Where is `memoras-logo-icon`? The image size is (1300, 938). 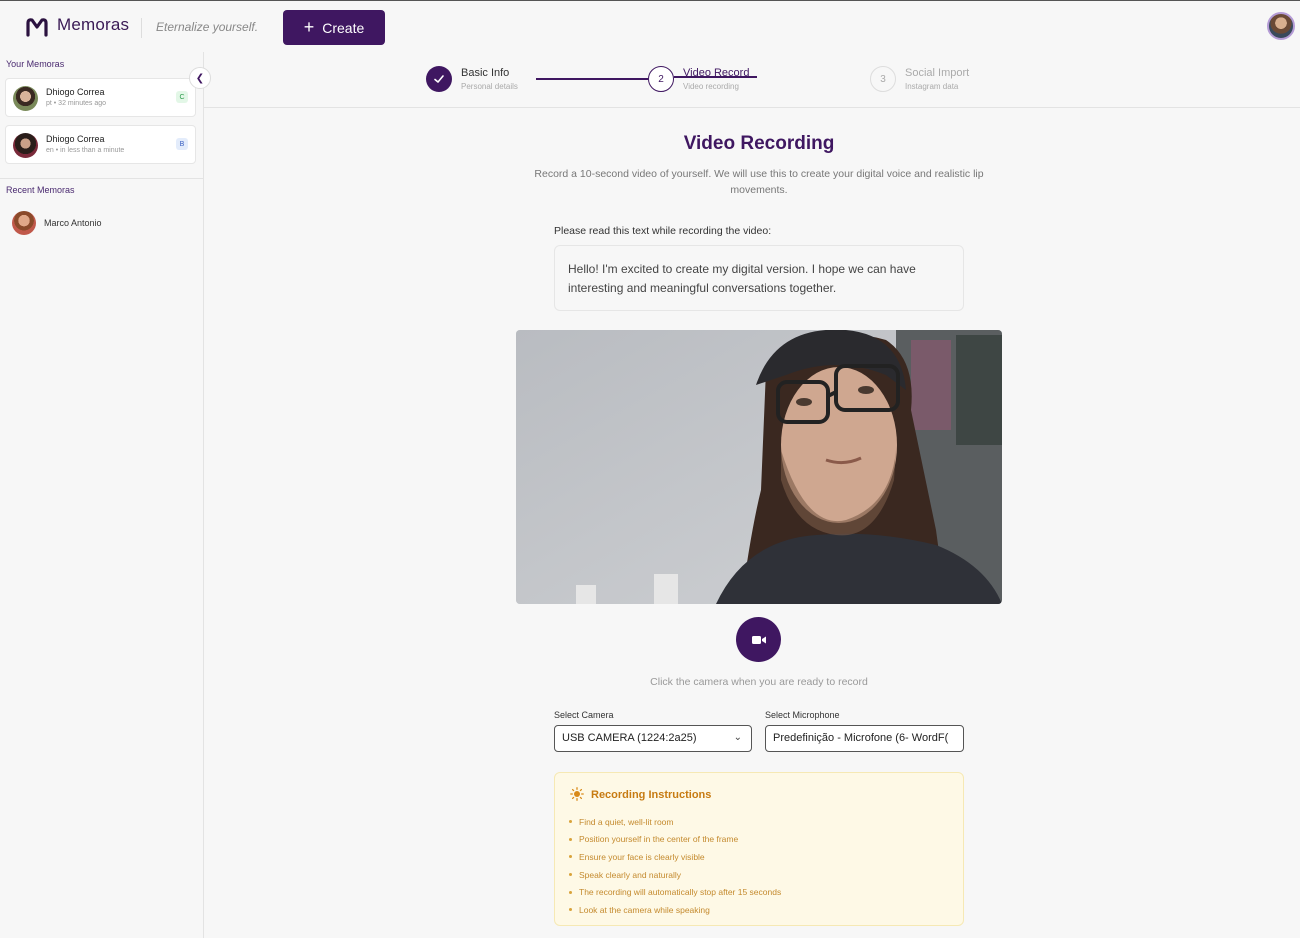
memoras-logo-icon is located at coordinates (37, 27).